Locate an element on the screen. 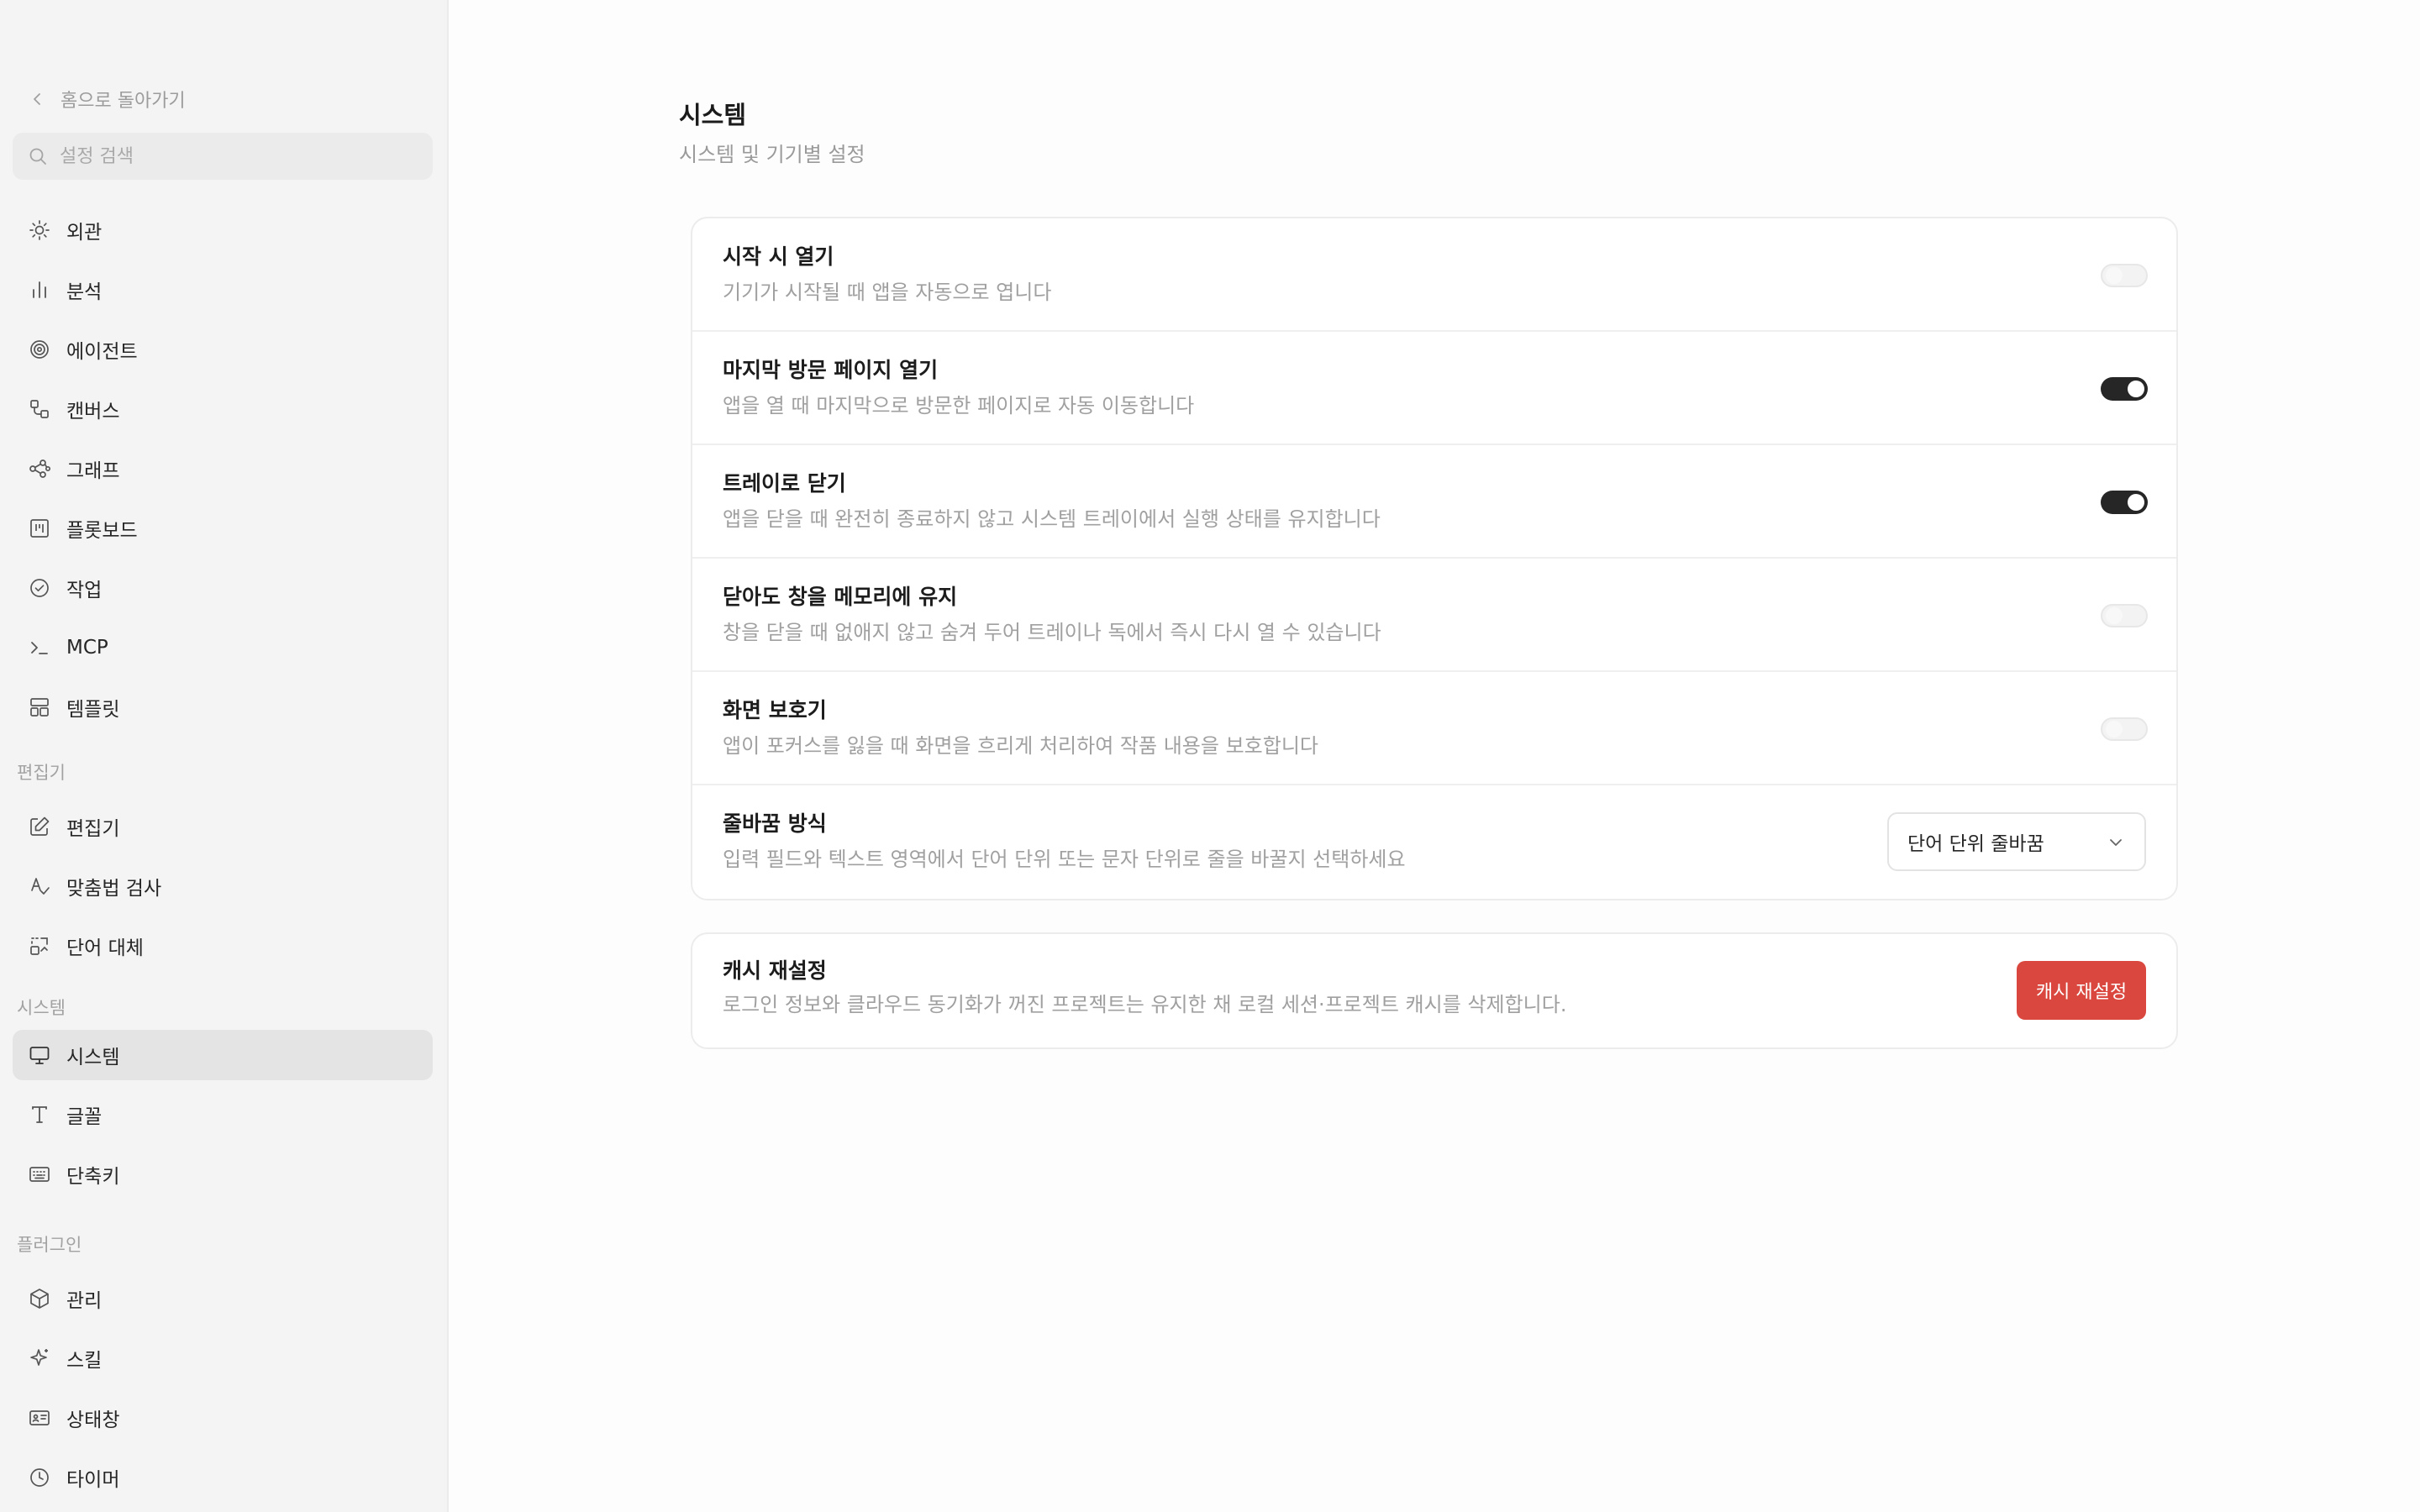 The width and height of the screenshot is (2420, 1512). group-header-plugins: 플러그인 is located at coordinates (50, 1245).